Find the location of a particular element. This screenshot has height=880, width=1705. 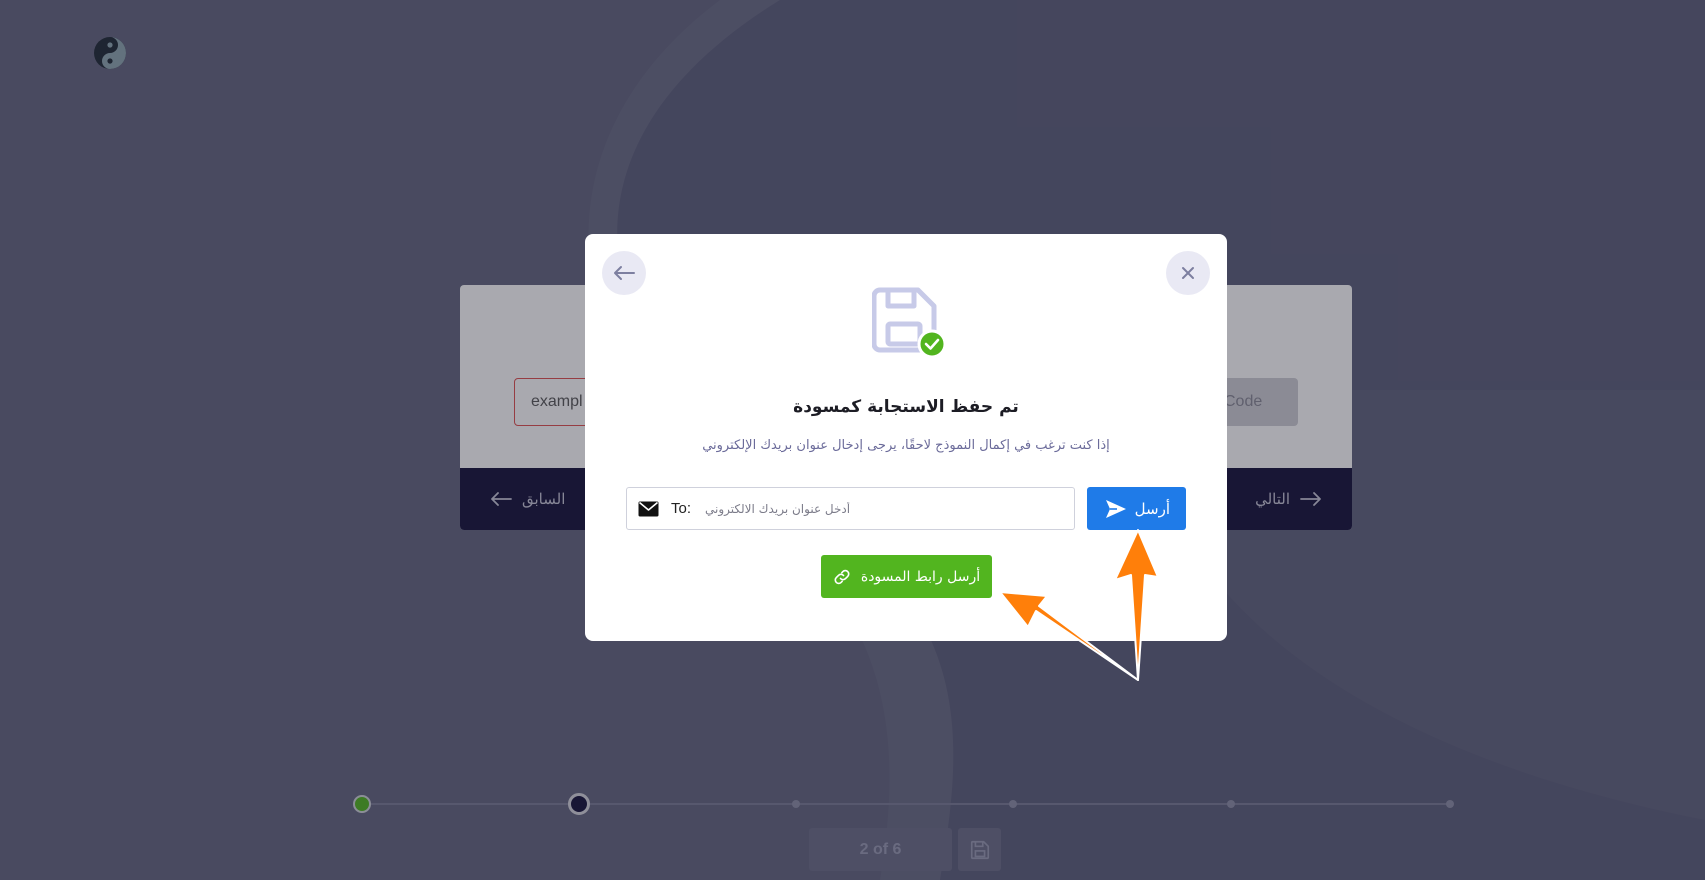

link-icon is located at coordinates (842, 576).